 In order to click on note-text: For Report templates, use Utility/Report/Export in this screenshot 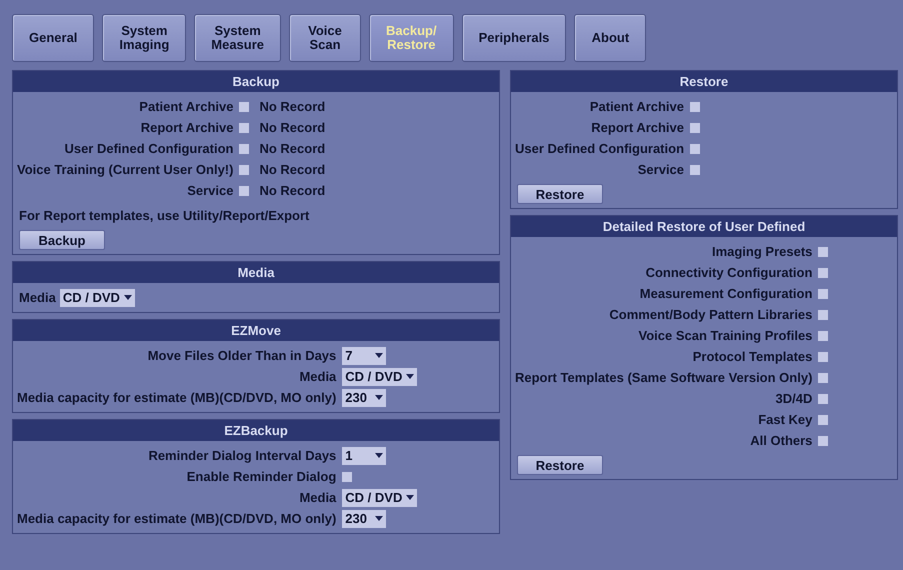, I will do `click(164, 216)`.